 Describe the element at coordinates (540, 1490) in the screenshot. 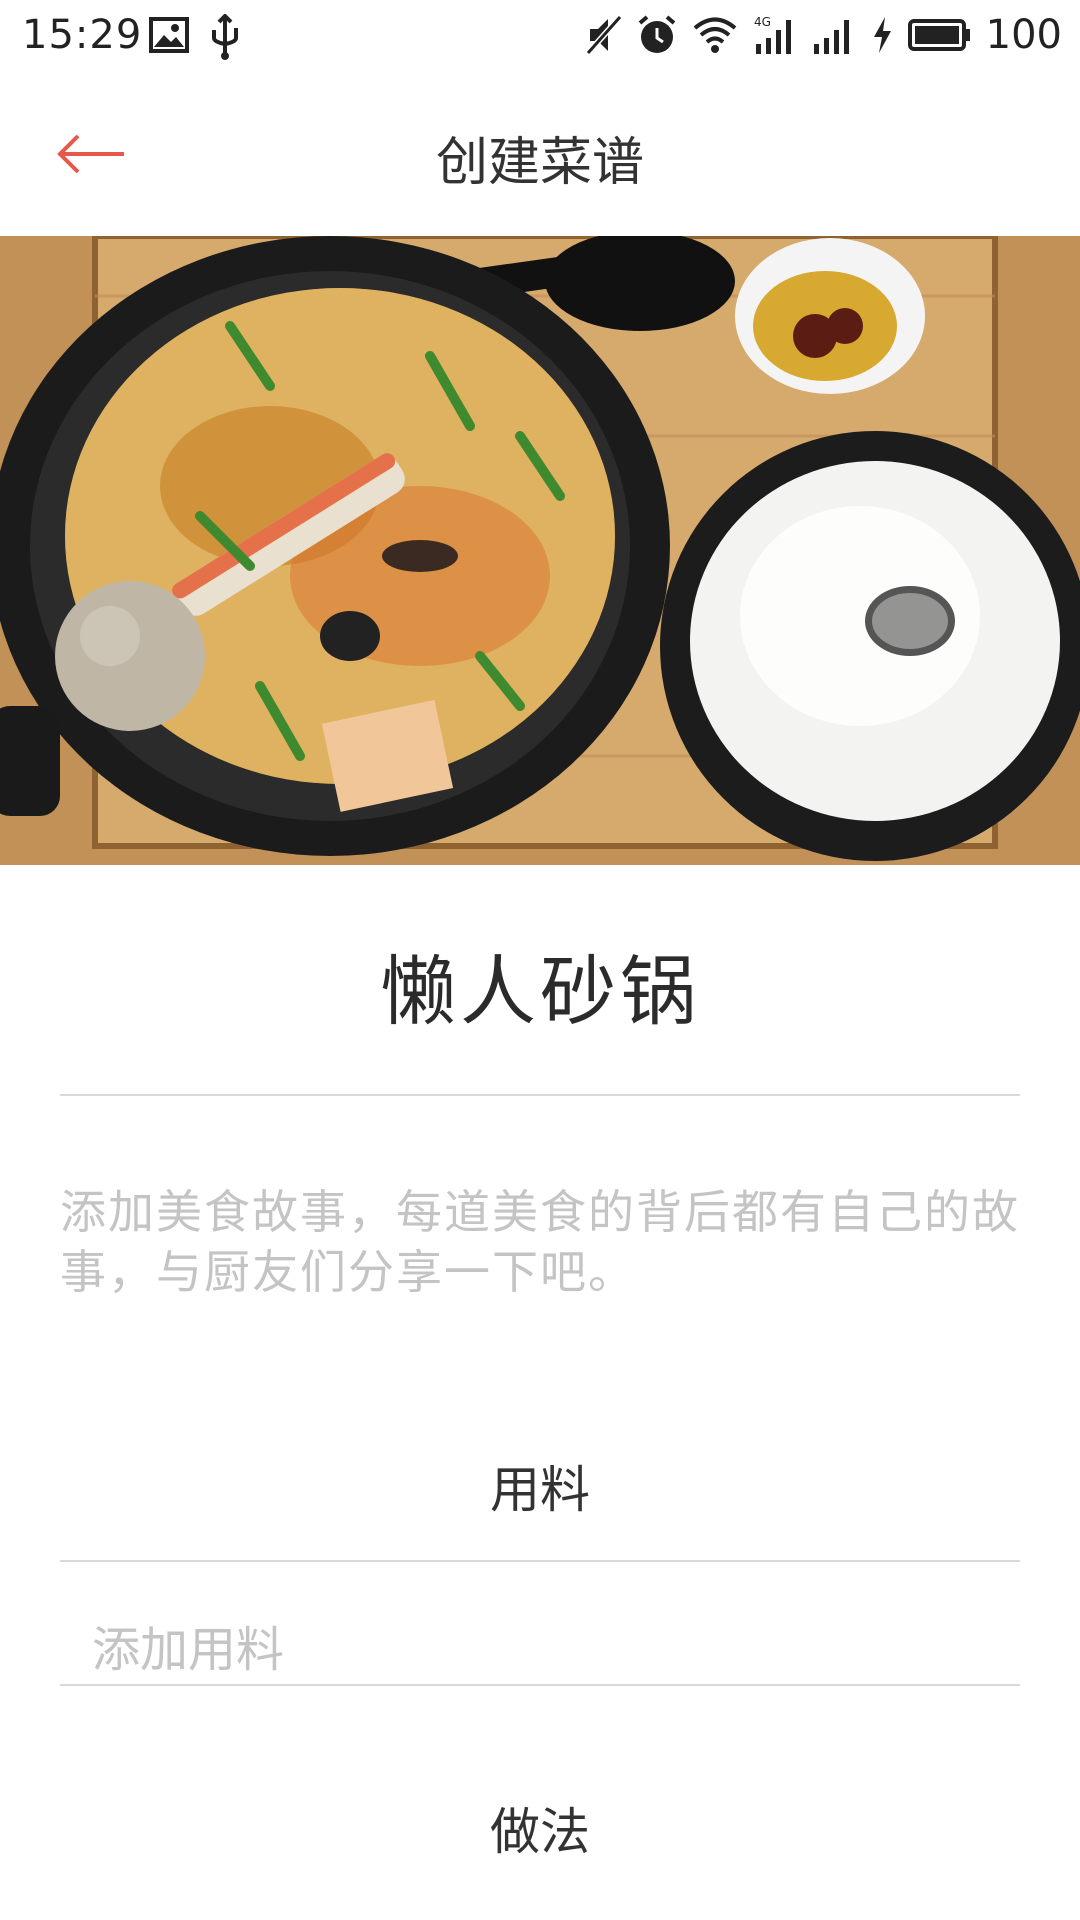

I see `ingredients-title: 用料` at that location.